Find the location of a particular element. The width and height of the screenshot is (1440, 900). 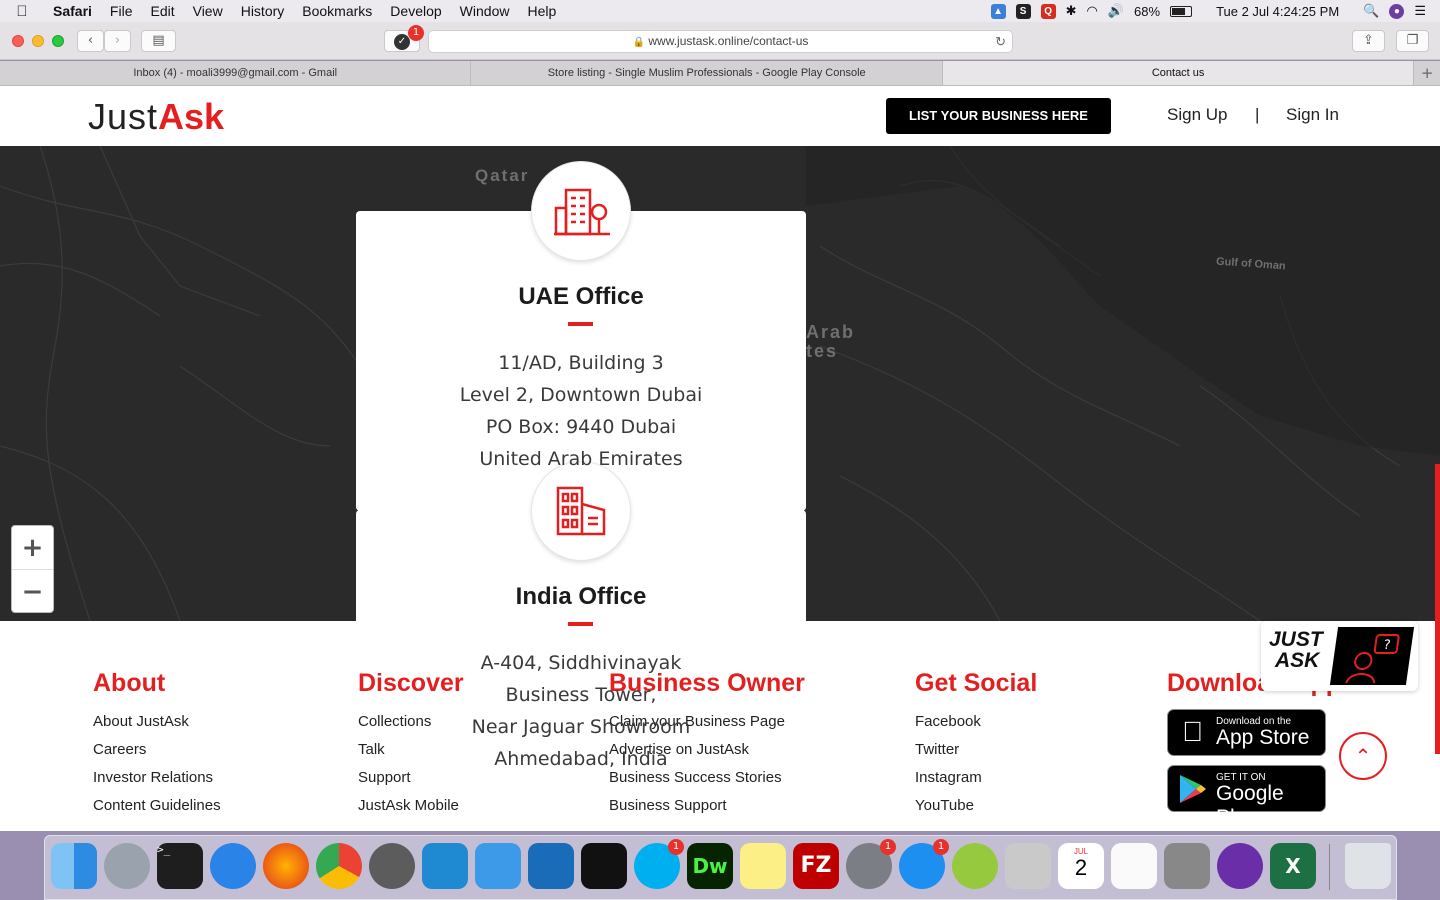

close-window-button is located at coordinates (18, 41).